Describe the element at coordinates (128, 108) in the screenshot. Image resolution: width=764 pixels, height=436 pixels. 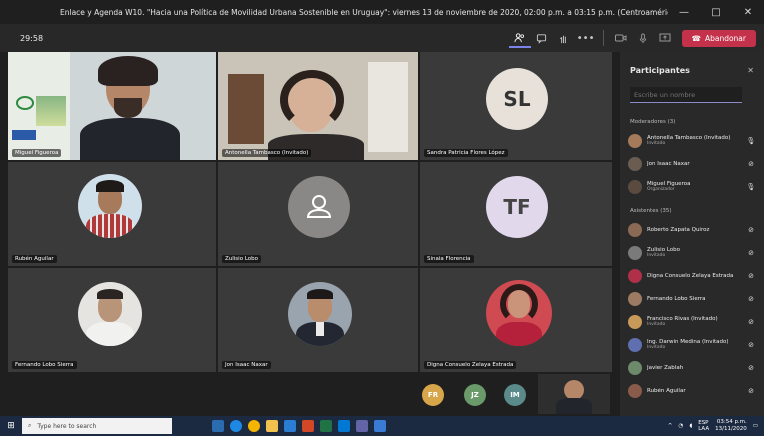
I see `participant-beard` at that location.